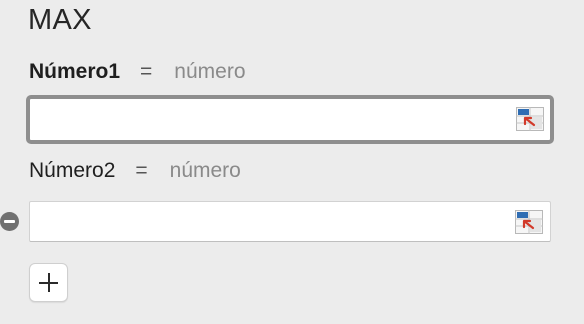 The height and width of the screenshot is (324, 584). What do you see at coordinates (205, 170) in the screenshot?
I see `argument-2-type: número` at bounding box center [205, 170].